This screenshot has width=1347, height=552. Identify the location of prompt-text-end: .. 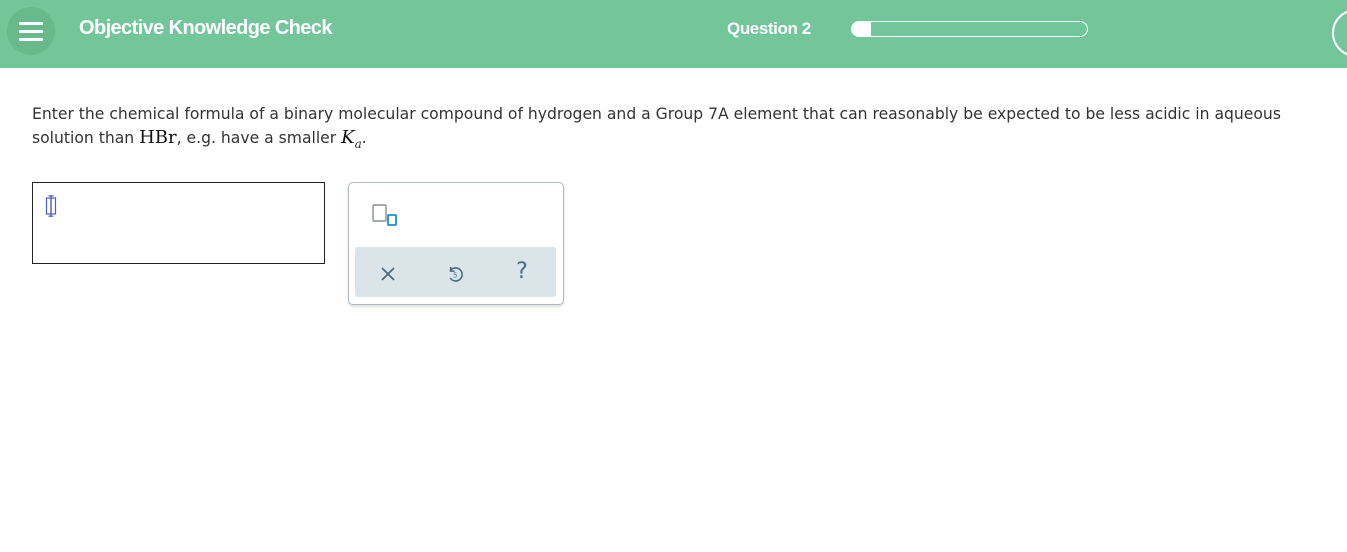
(364, 138).